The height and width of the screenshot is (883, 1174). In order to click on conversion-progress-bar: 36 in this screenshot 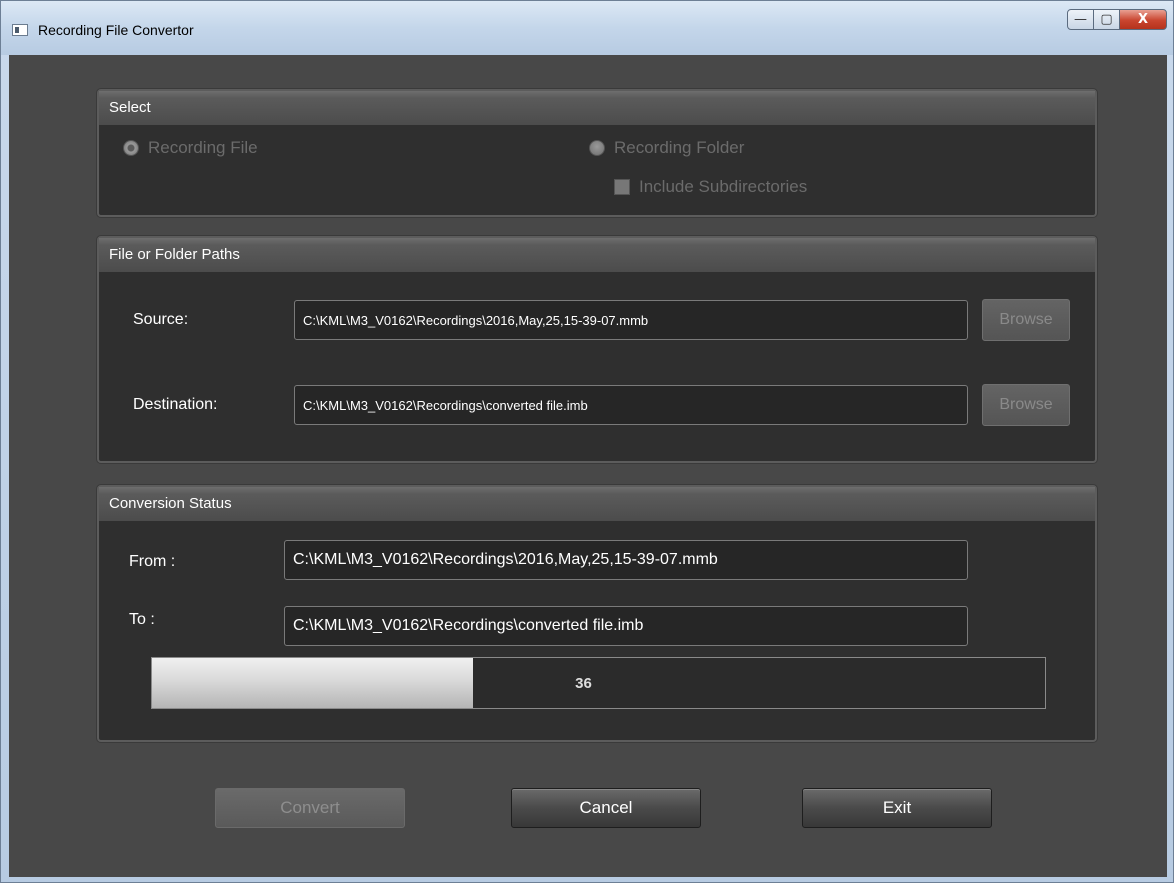, I will do `click(598, 683)`.